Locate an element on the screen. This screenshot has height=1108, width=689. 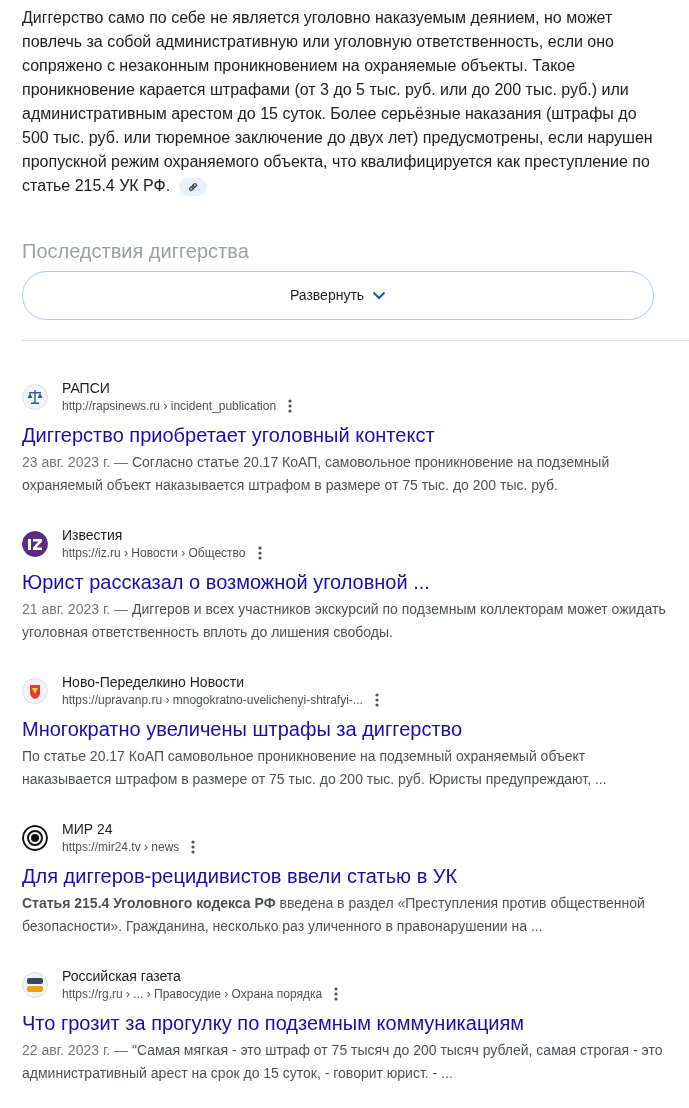
chevron-down-icon is located at coordinates (379, 295).